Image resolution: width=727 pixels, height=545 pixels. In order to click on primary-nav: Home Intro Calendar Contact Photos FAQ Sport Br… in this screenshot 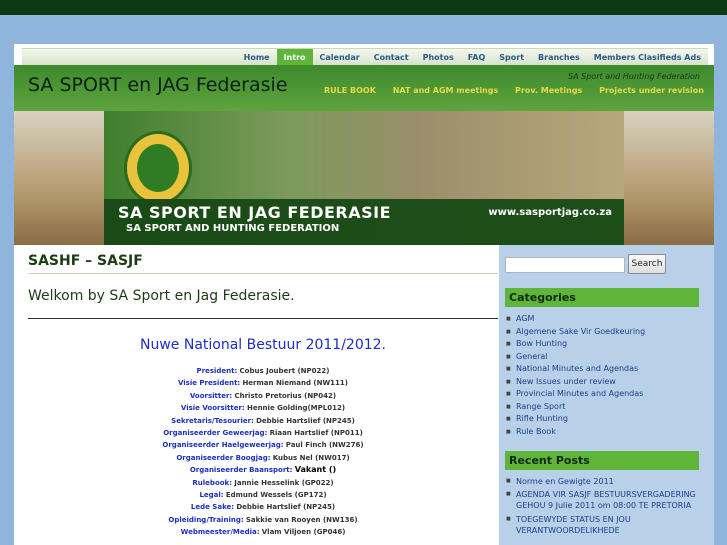, I will do `click(365, 57)`.